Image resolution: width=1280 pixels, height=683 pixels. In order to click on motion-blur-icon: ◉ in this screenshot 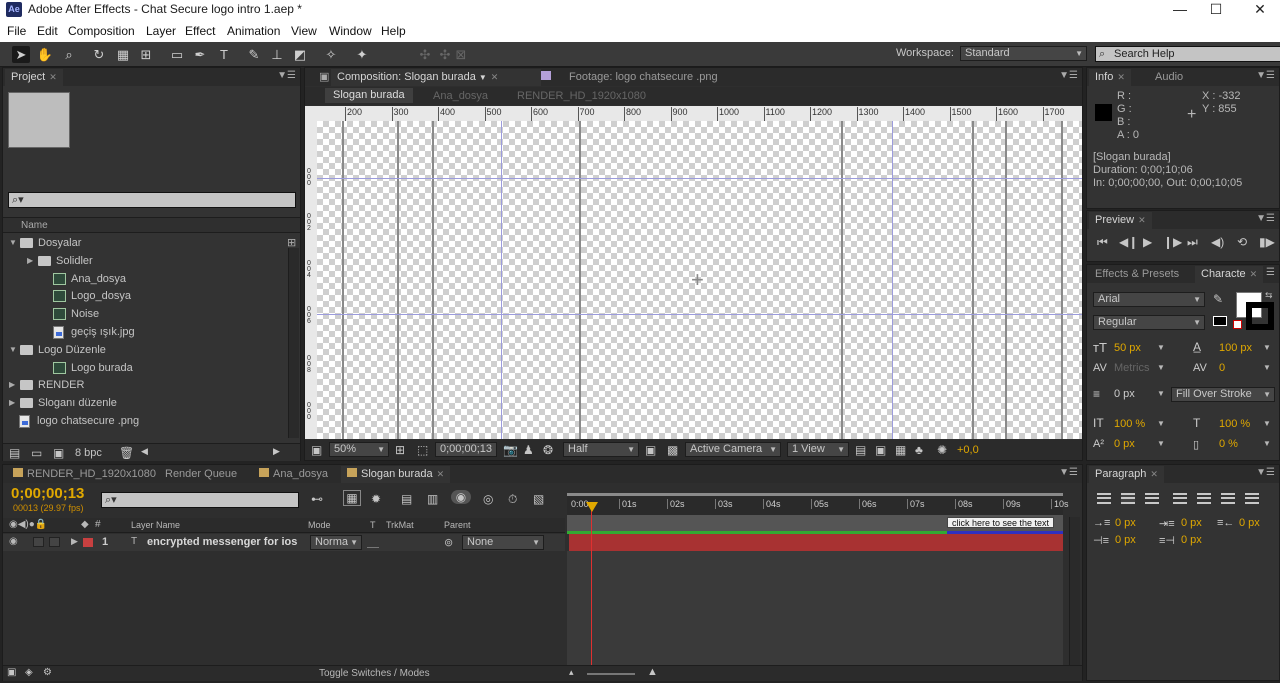, I will do `click(461, 497)`.